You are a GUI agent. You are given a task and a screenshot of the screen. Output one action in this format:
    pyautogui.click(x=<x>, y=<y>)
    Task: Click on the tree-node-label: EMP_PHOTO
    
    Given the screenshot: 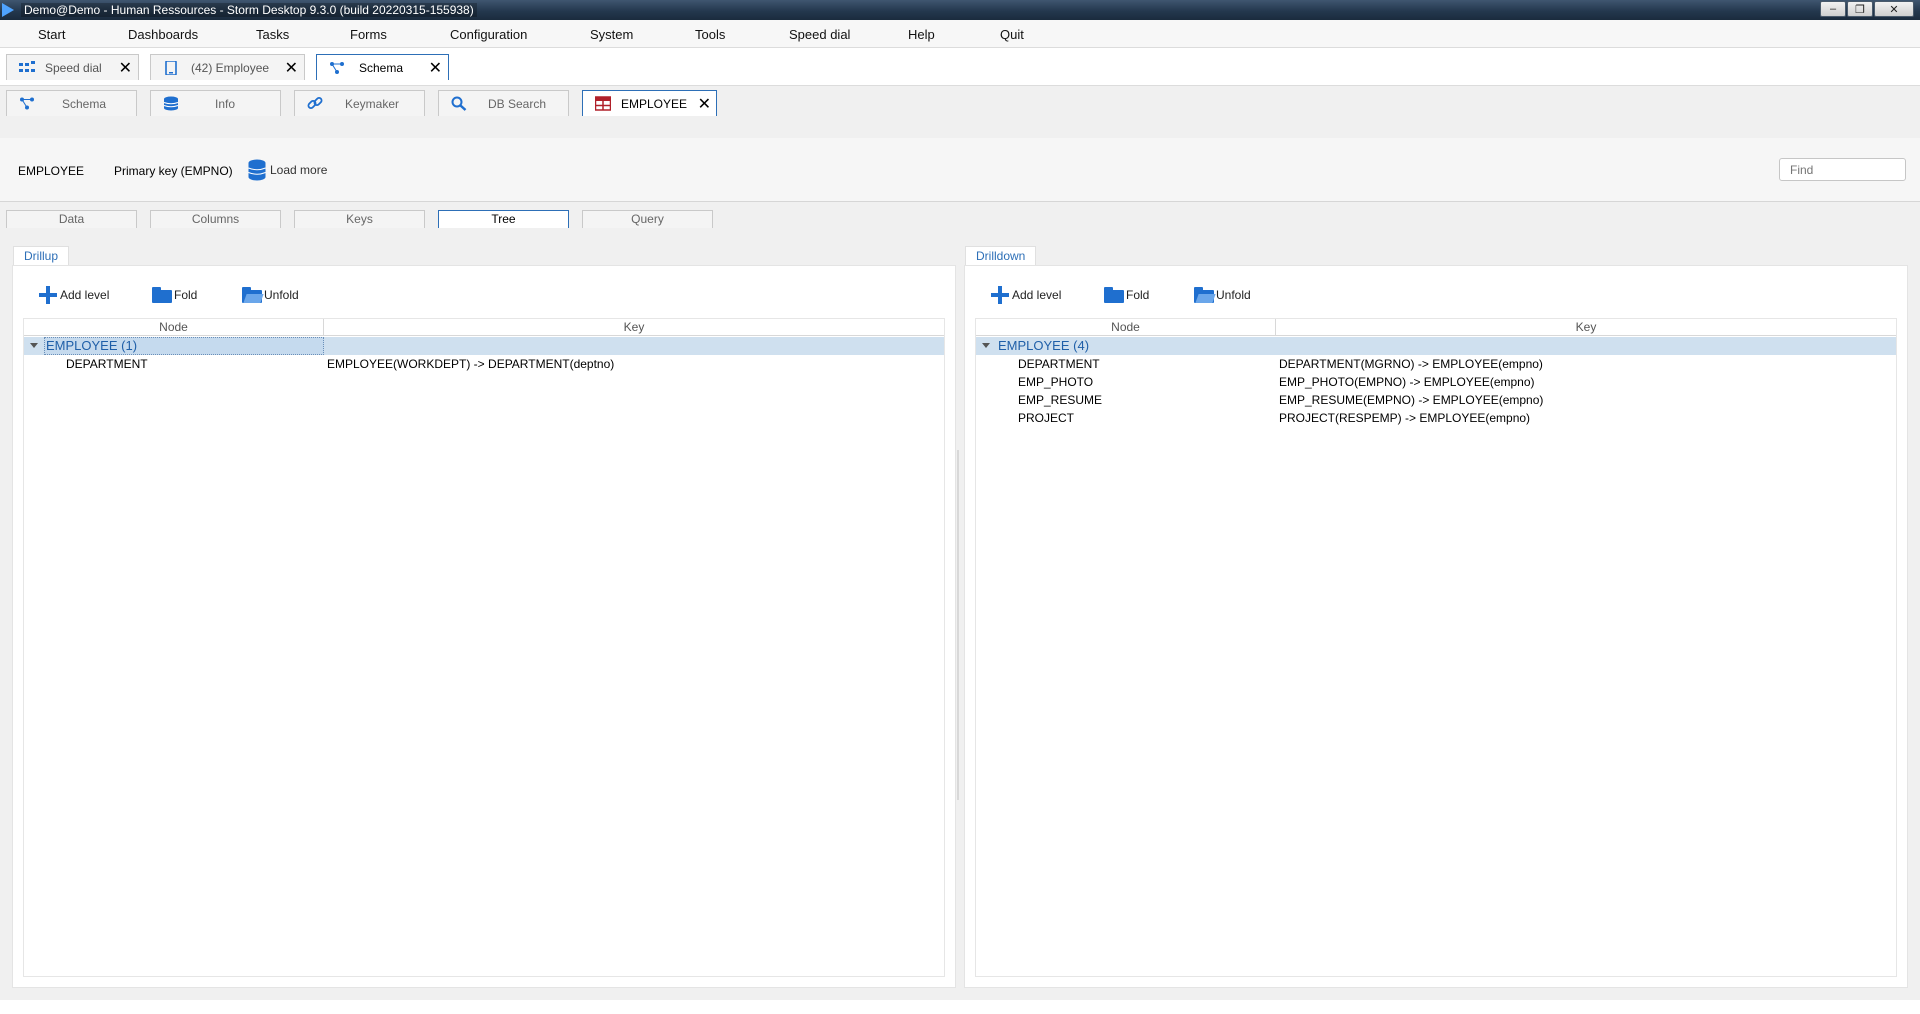 What is the action you would take?
    pyautogui.click(x=1056, y=382)
    